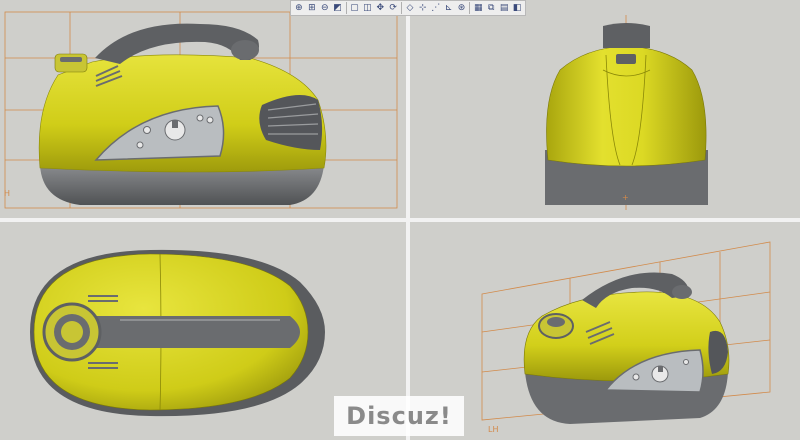 This screenshot has height=440, width=800. What do you see at coordinates (400, 220) in the screenshot?
I see `viewport-divider-horizontal` at bounding box center [400, 220].